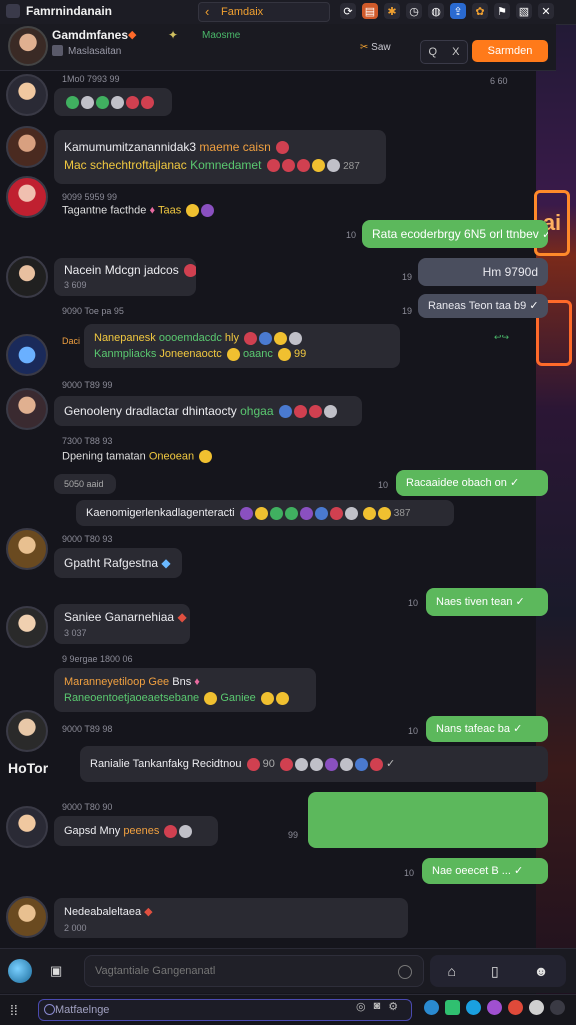 This screenshot has width=576, height=1025. What do you see at coordinates (485, 871) in the screenshot?
I see `outgoing-bubble: Nae oeecet B ... ✓` at bounding box center [485, 871].